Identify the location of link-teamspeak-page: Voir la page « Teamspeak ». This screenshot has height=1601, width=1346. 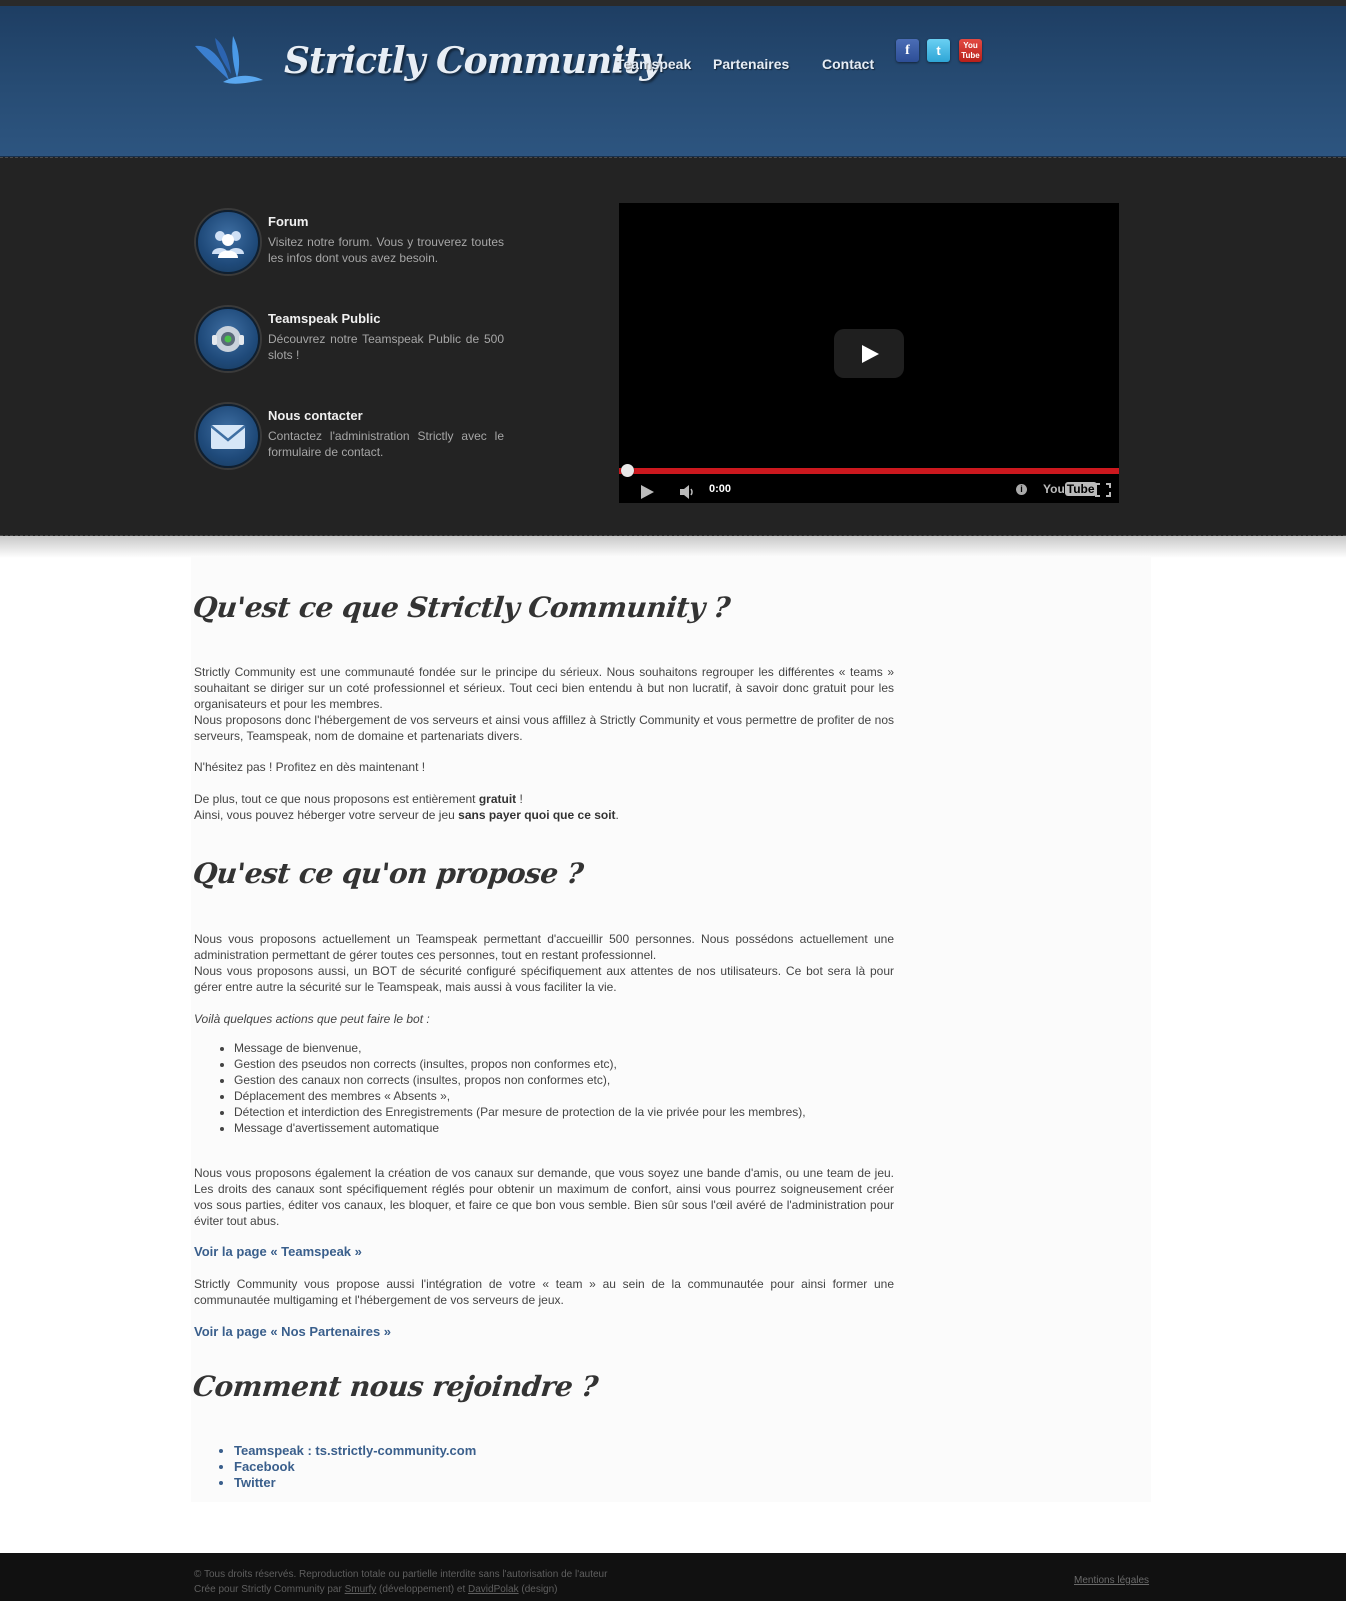
(278, 1251).